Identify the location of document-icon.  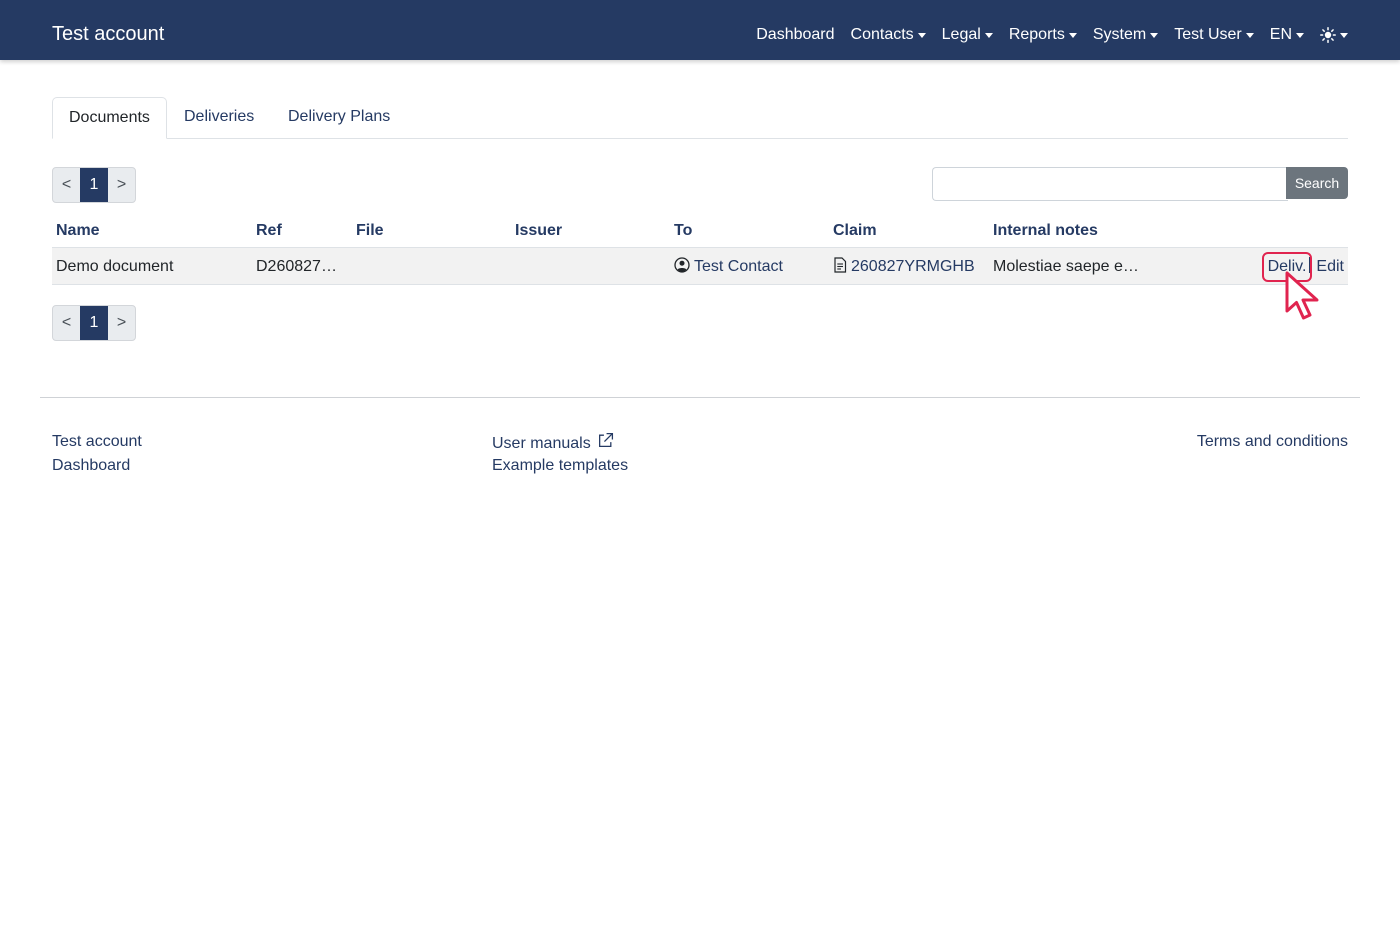
(840, 268).